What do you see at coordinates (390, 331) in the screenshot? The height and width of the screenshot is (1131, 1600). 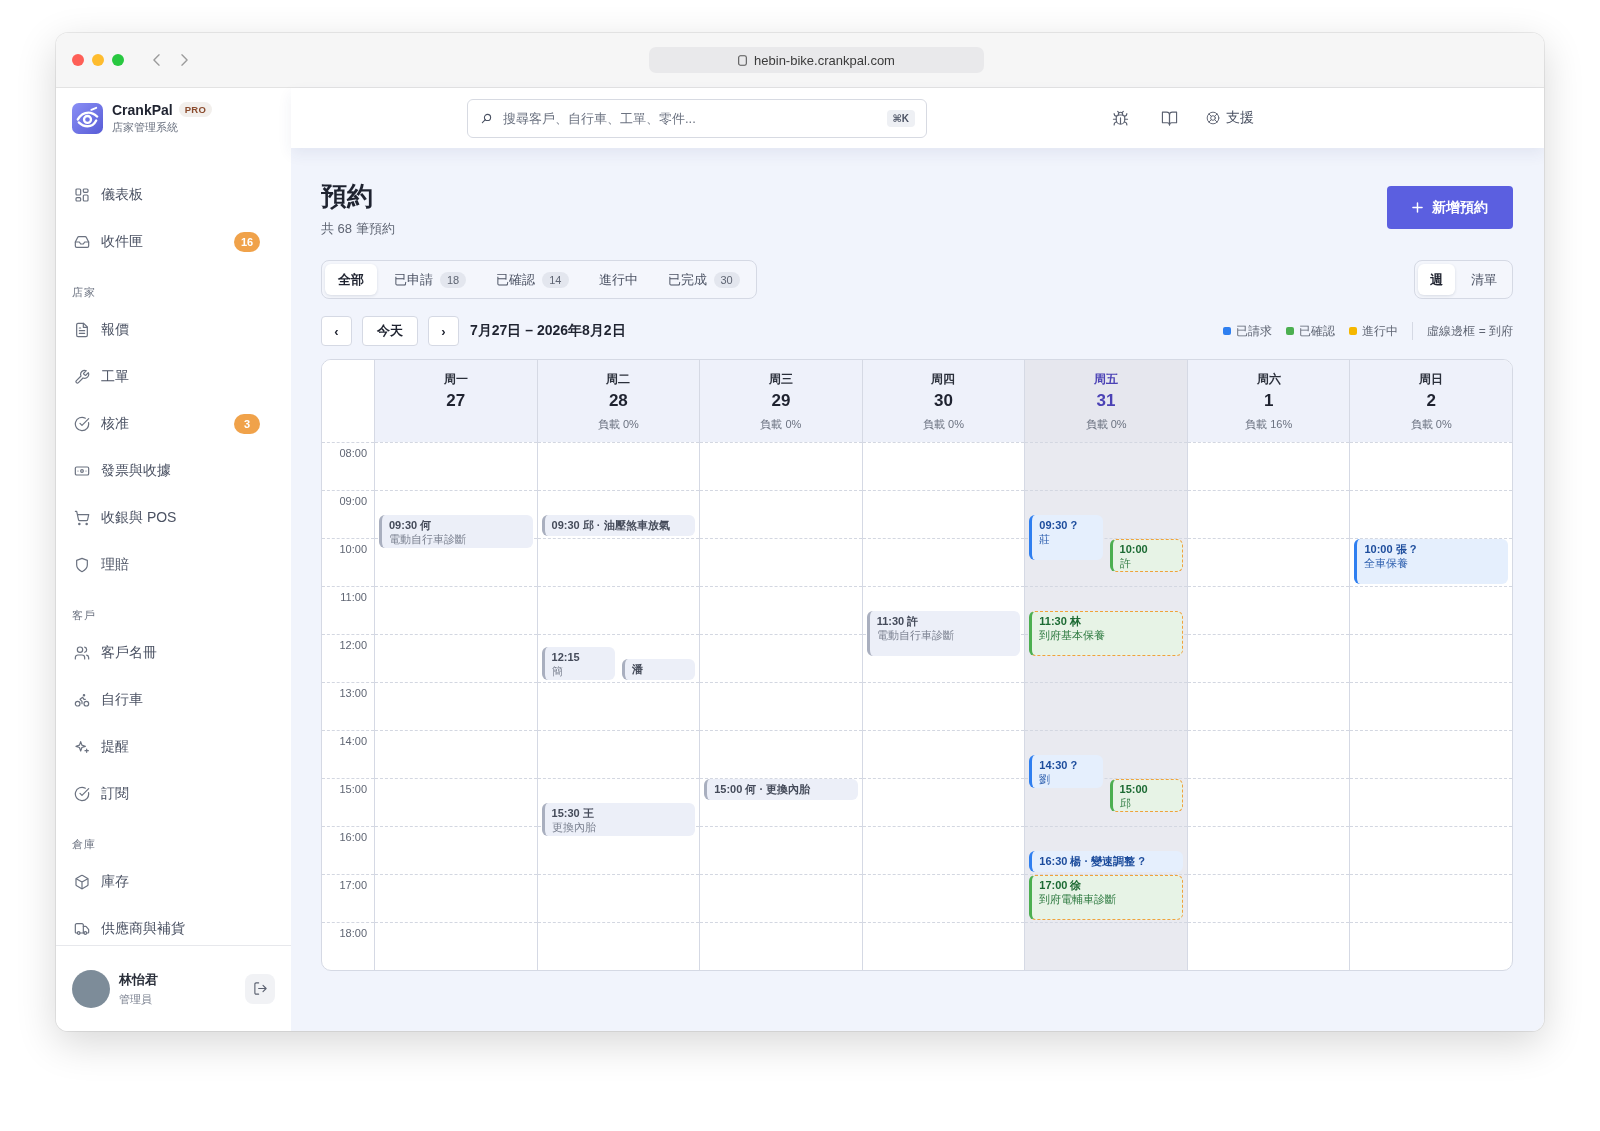 I see `today-button: 今天` at bounding box center [390, 331].